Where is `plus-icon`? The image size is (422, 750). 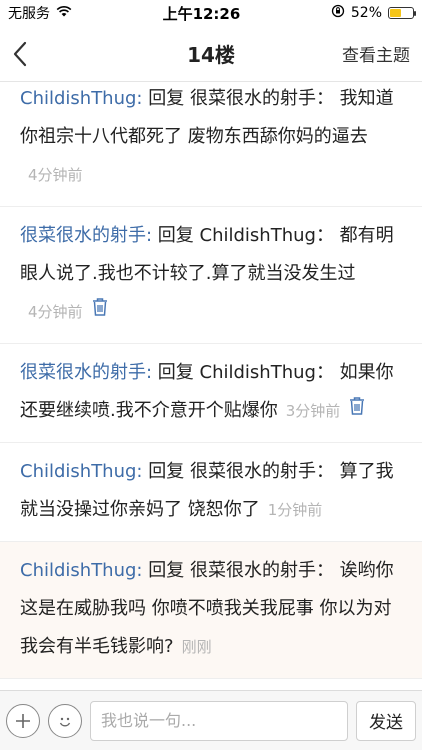
plus-icon is located at coordinates (23, 720).